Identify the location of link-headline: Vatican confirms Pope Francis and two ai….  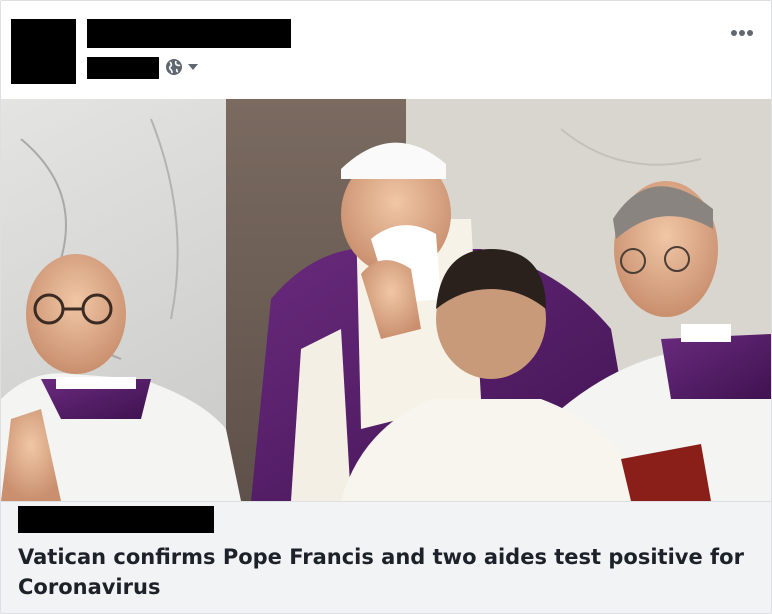
(388, 572).